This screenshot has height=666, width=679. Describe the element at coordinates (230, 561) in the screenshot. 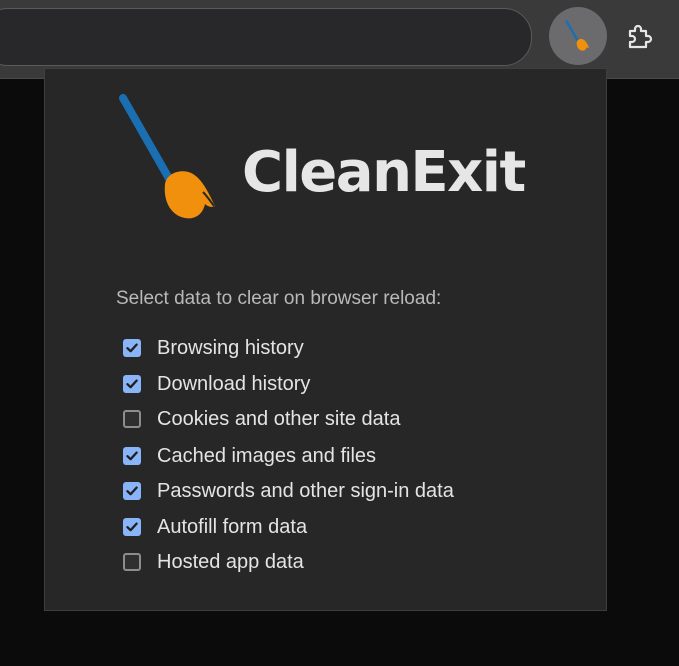

I see `option-label: Hosted app data` at that location.